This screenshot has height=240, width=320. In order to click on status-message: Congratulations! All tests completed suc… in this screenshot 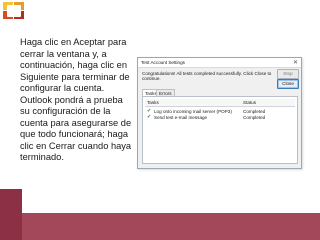, I will do `click(207, 76)`.